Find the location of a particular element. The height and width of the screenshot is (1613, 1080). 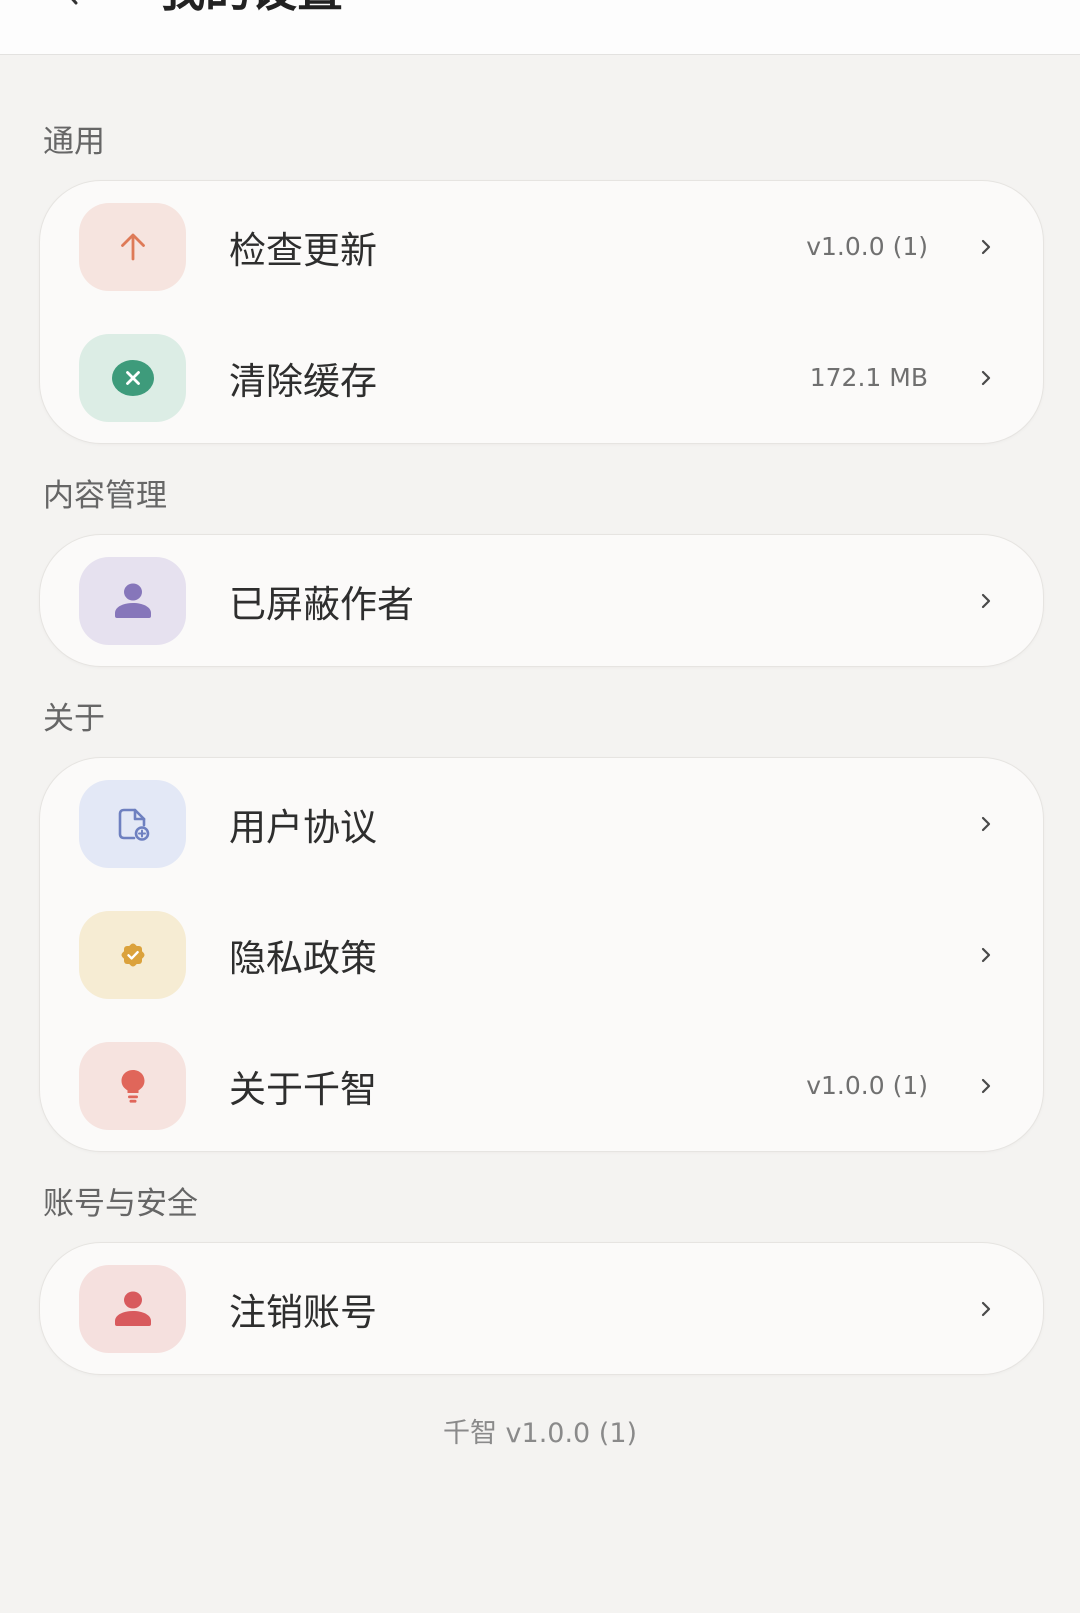

delete-account-label: 注销账号 is located at coordinates (303, 1312).